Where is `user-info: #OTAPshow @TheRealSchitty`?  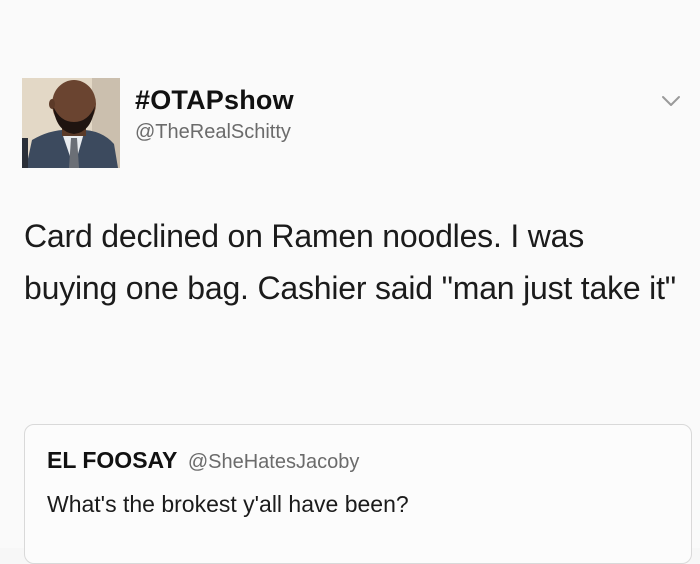 user-info: #OTAPshow @TheRealSchitty is located at coordinates (214, 115).